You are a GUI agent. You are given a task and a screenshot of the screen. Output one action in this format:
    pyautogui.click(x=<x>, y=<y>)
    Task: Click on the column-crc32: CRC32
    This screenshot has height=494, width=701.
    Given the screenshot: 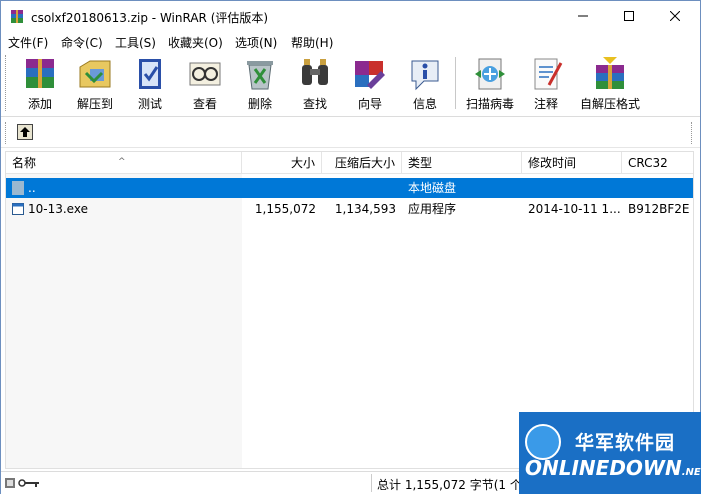 What is the action you would take?
    pyautogui.click(x=657, y=163)
    